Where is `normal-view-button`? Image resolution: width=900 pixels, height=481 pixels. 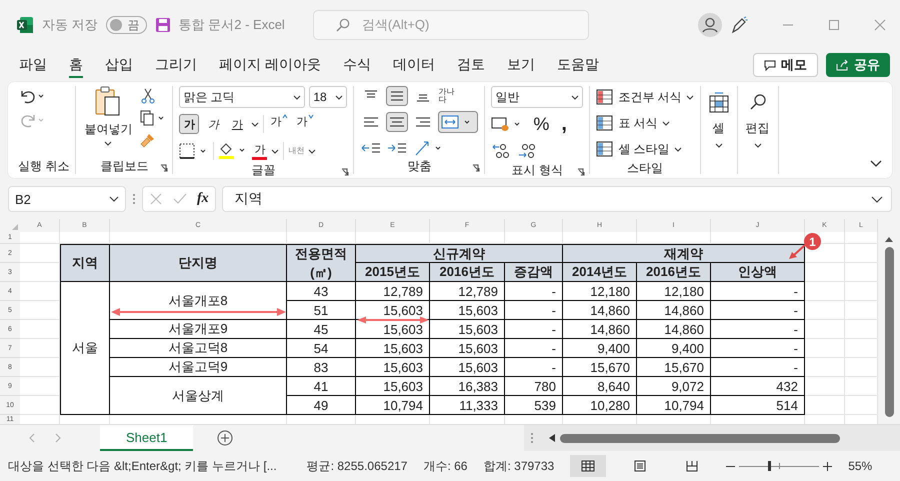
normal-view-button is located at coordinates (588, 466).